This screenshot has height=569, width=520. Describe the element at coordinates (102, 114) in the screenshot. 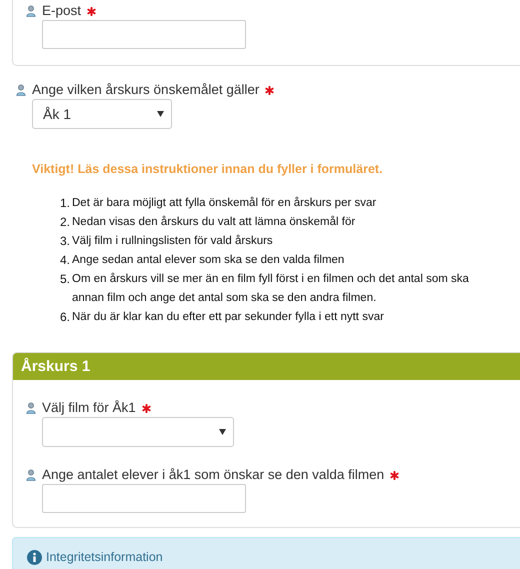

I see `dropdown: Åk 1` at that location.